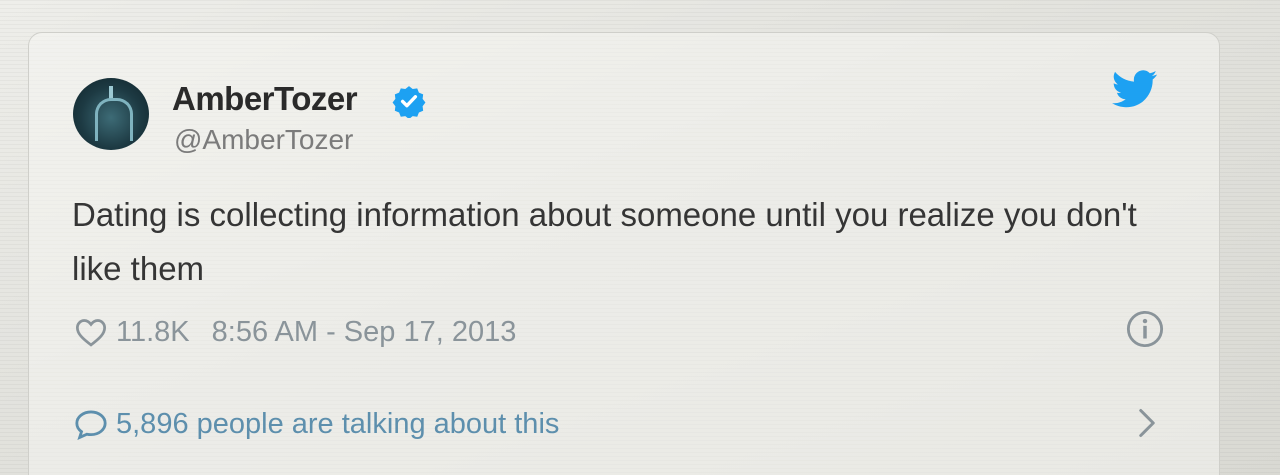  What do you see at coordinates (1135, 89) in the screenshot?
I see `twitter-bird-icon` at bounding box center [1135, 89].